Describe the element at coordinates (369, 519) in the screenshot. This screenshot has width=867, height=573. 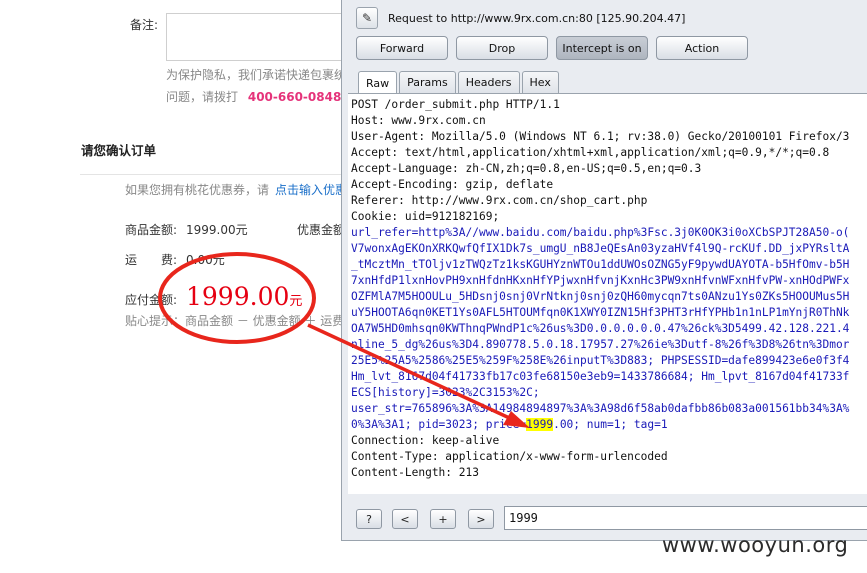
I see `help-button: ?` at that location.